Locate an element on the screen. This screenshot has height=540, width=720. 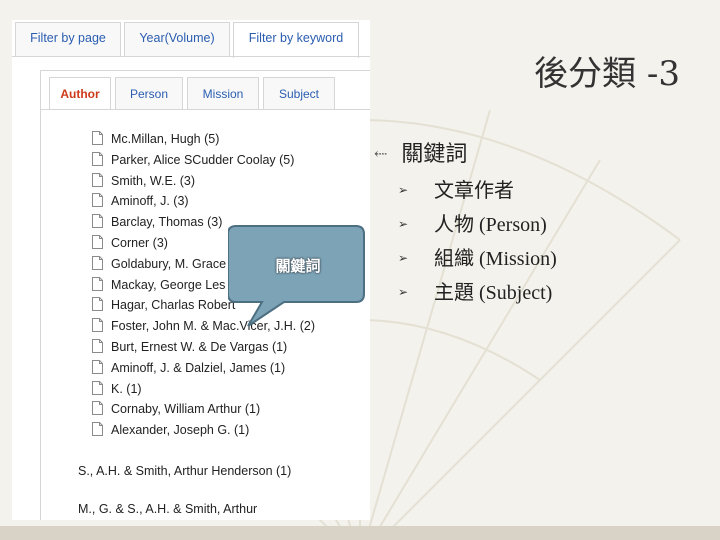
list-item: Barclay, Thomas (3) is located at coordinates (157, 224).